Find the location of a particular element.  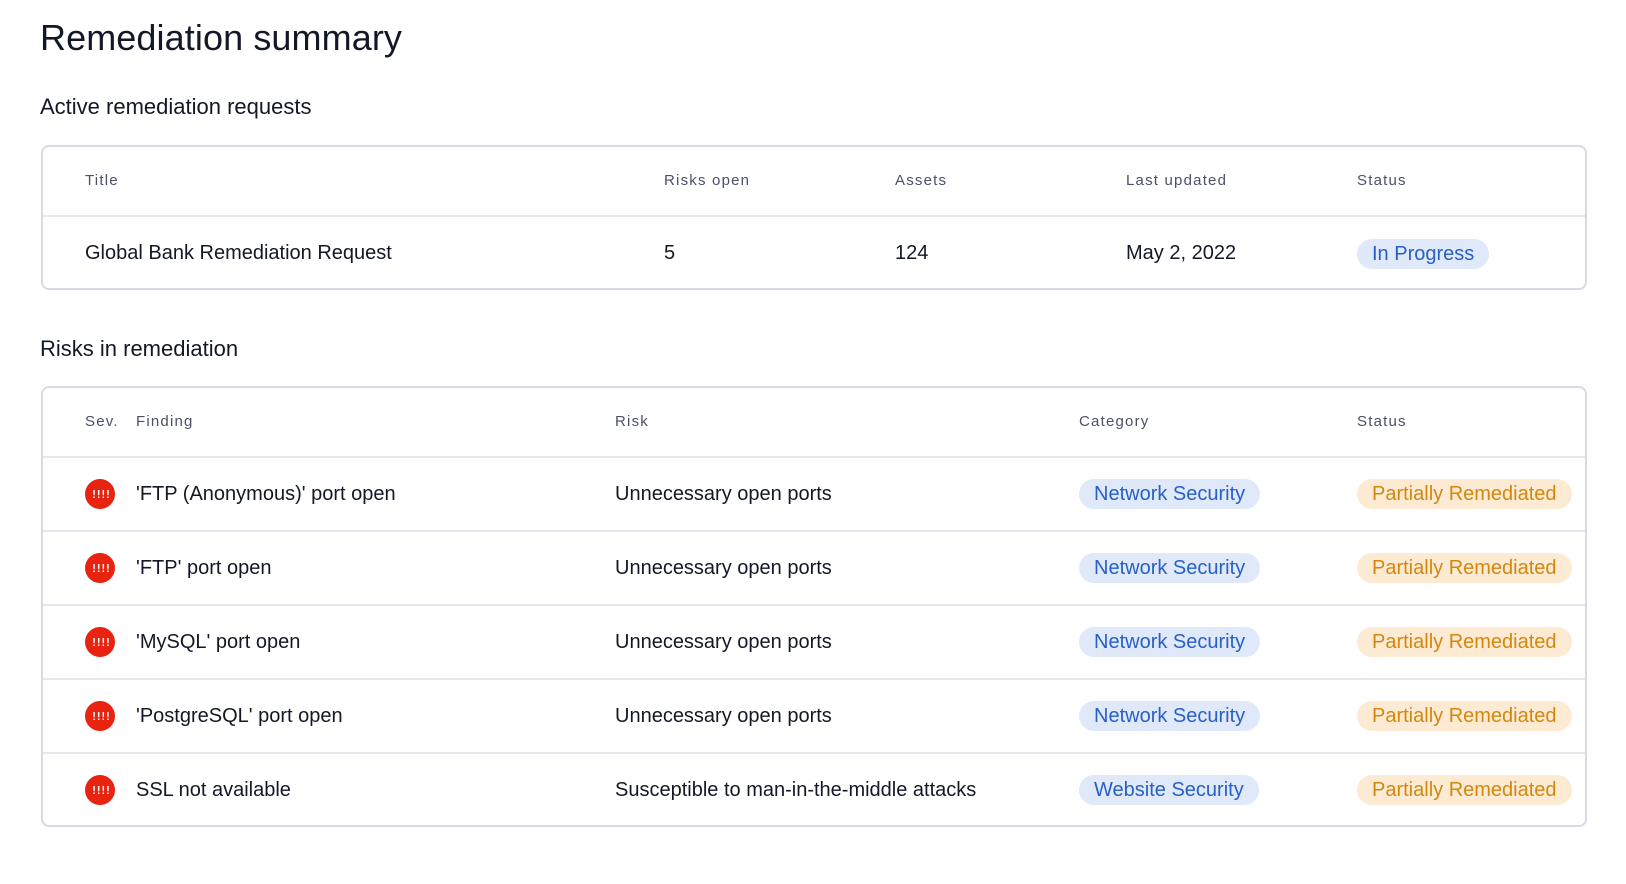

column-header-last-updated: Last updated is located at coordinates (1176, 181).